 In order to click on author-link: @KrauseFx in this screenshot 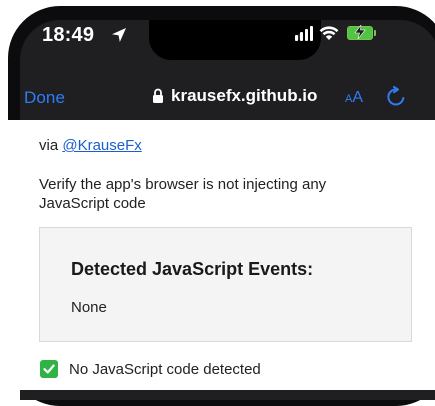, I will do `click(101, 145)`.